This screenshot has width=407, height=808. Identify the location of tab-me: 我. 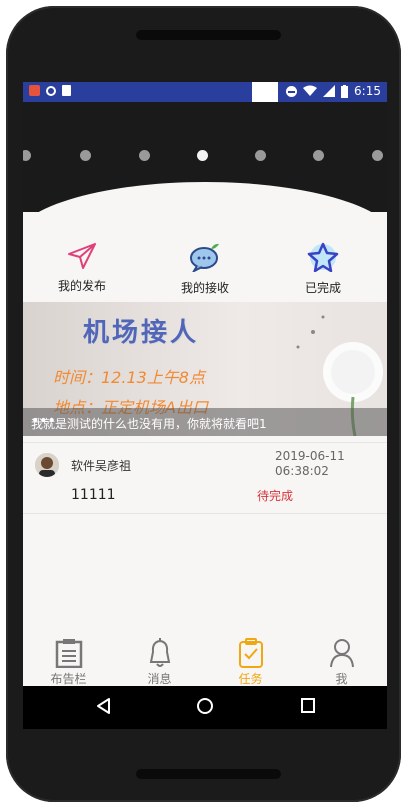
(341, 662).